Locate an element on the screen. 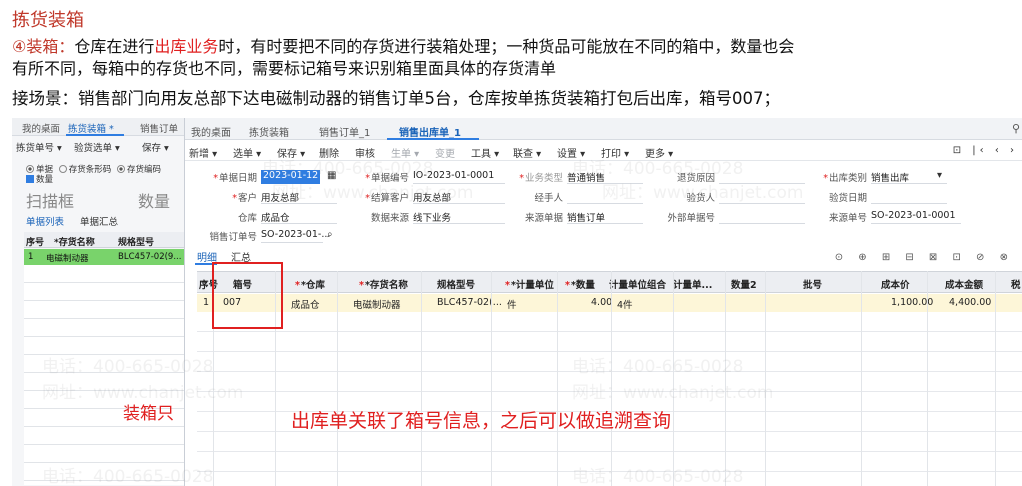 Image resolution: width=1022 pixels, height=486 pixels. radio-code-icon is located at coordinates (120, 169).